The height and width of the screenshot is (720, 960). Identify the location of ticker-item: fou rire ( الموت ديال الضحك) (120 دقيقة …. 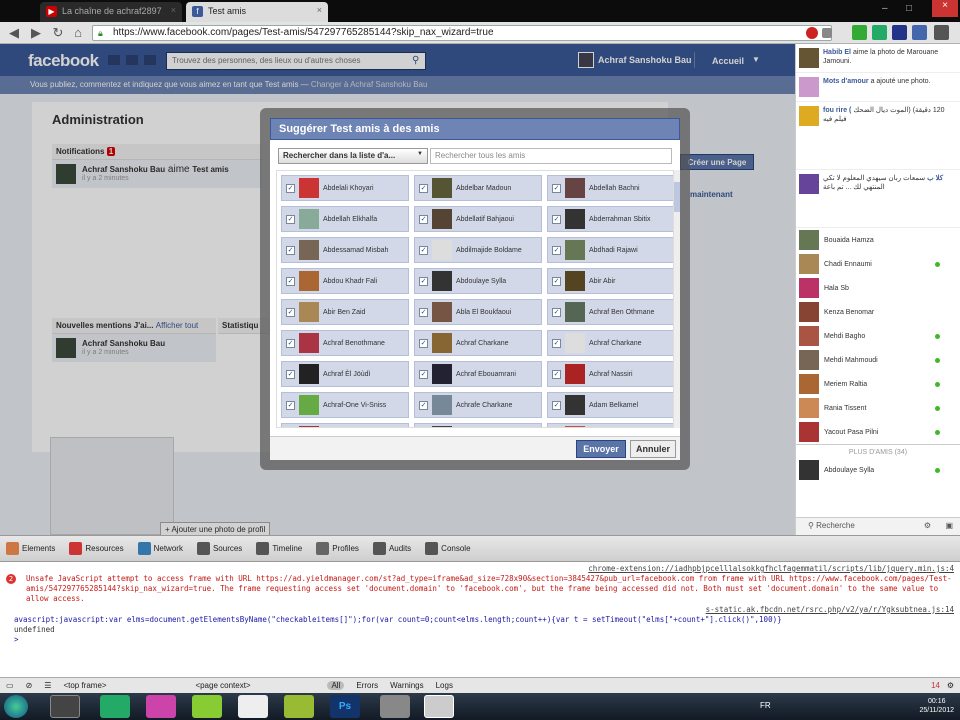
(878, 136).